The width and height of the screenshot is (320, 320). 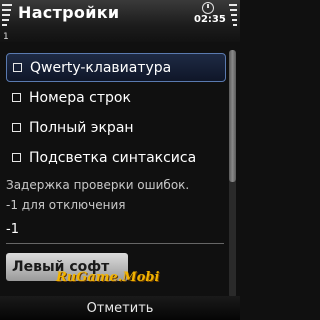 What do you see at coordinates (108, 277) in the screenshot?
I see `watermark-logo: RuGame.Mobi` at bounding box center [108, 277].